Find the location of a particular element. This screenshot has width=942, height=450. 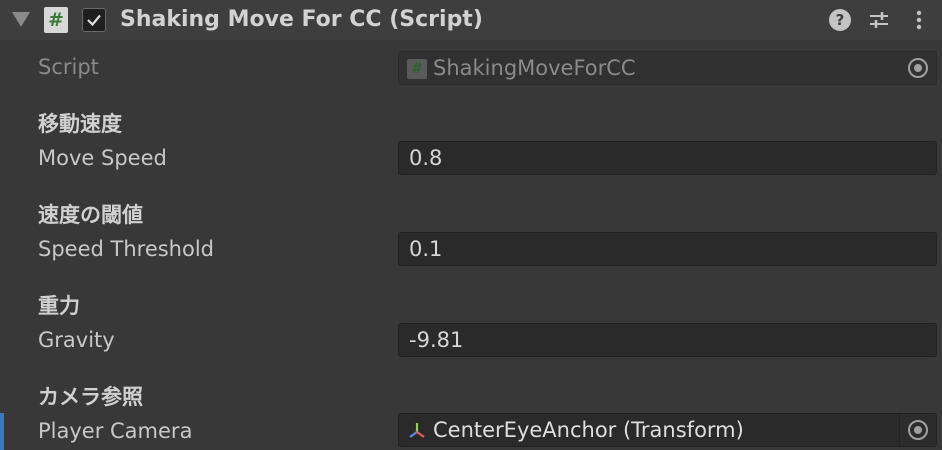

player-camera-header: カメラ参照 is located at coordinates (90, 397).